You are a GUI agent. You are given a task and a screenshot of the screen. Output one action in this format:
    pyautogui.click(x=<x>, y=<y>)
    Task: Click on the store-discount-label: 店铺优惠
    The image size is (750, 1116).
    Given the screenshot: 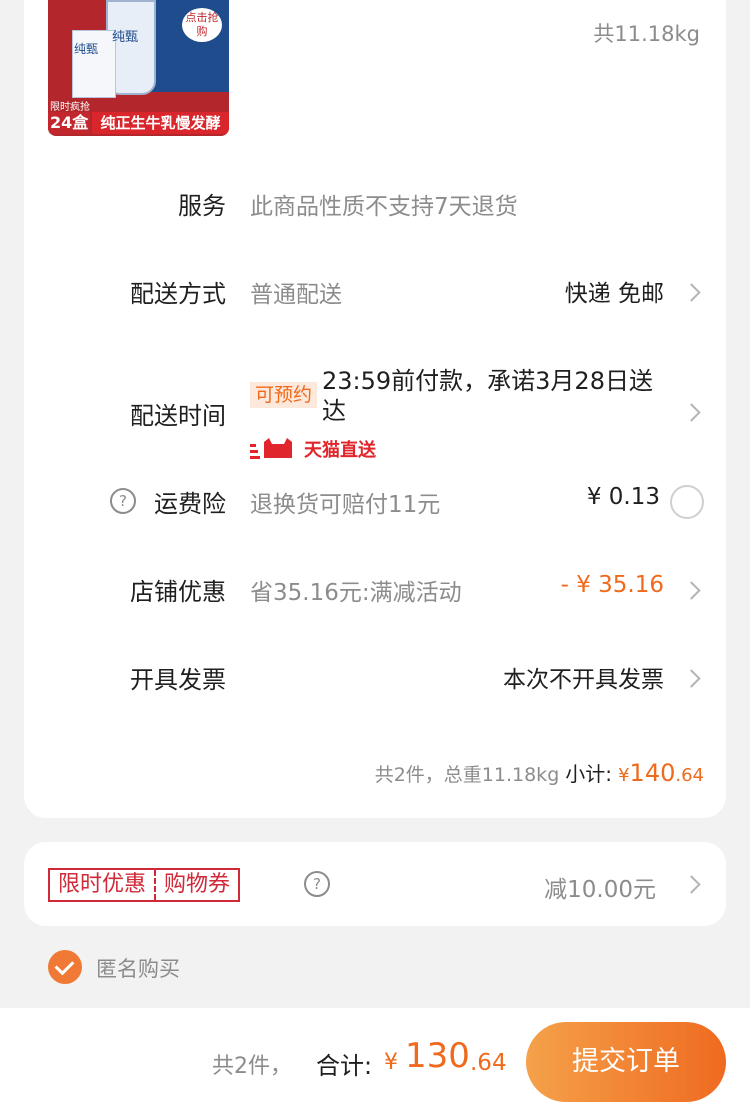 What is the action you would take?
    pyautogui.click(x=178, y=592)
    